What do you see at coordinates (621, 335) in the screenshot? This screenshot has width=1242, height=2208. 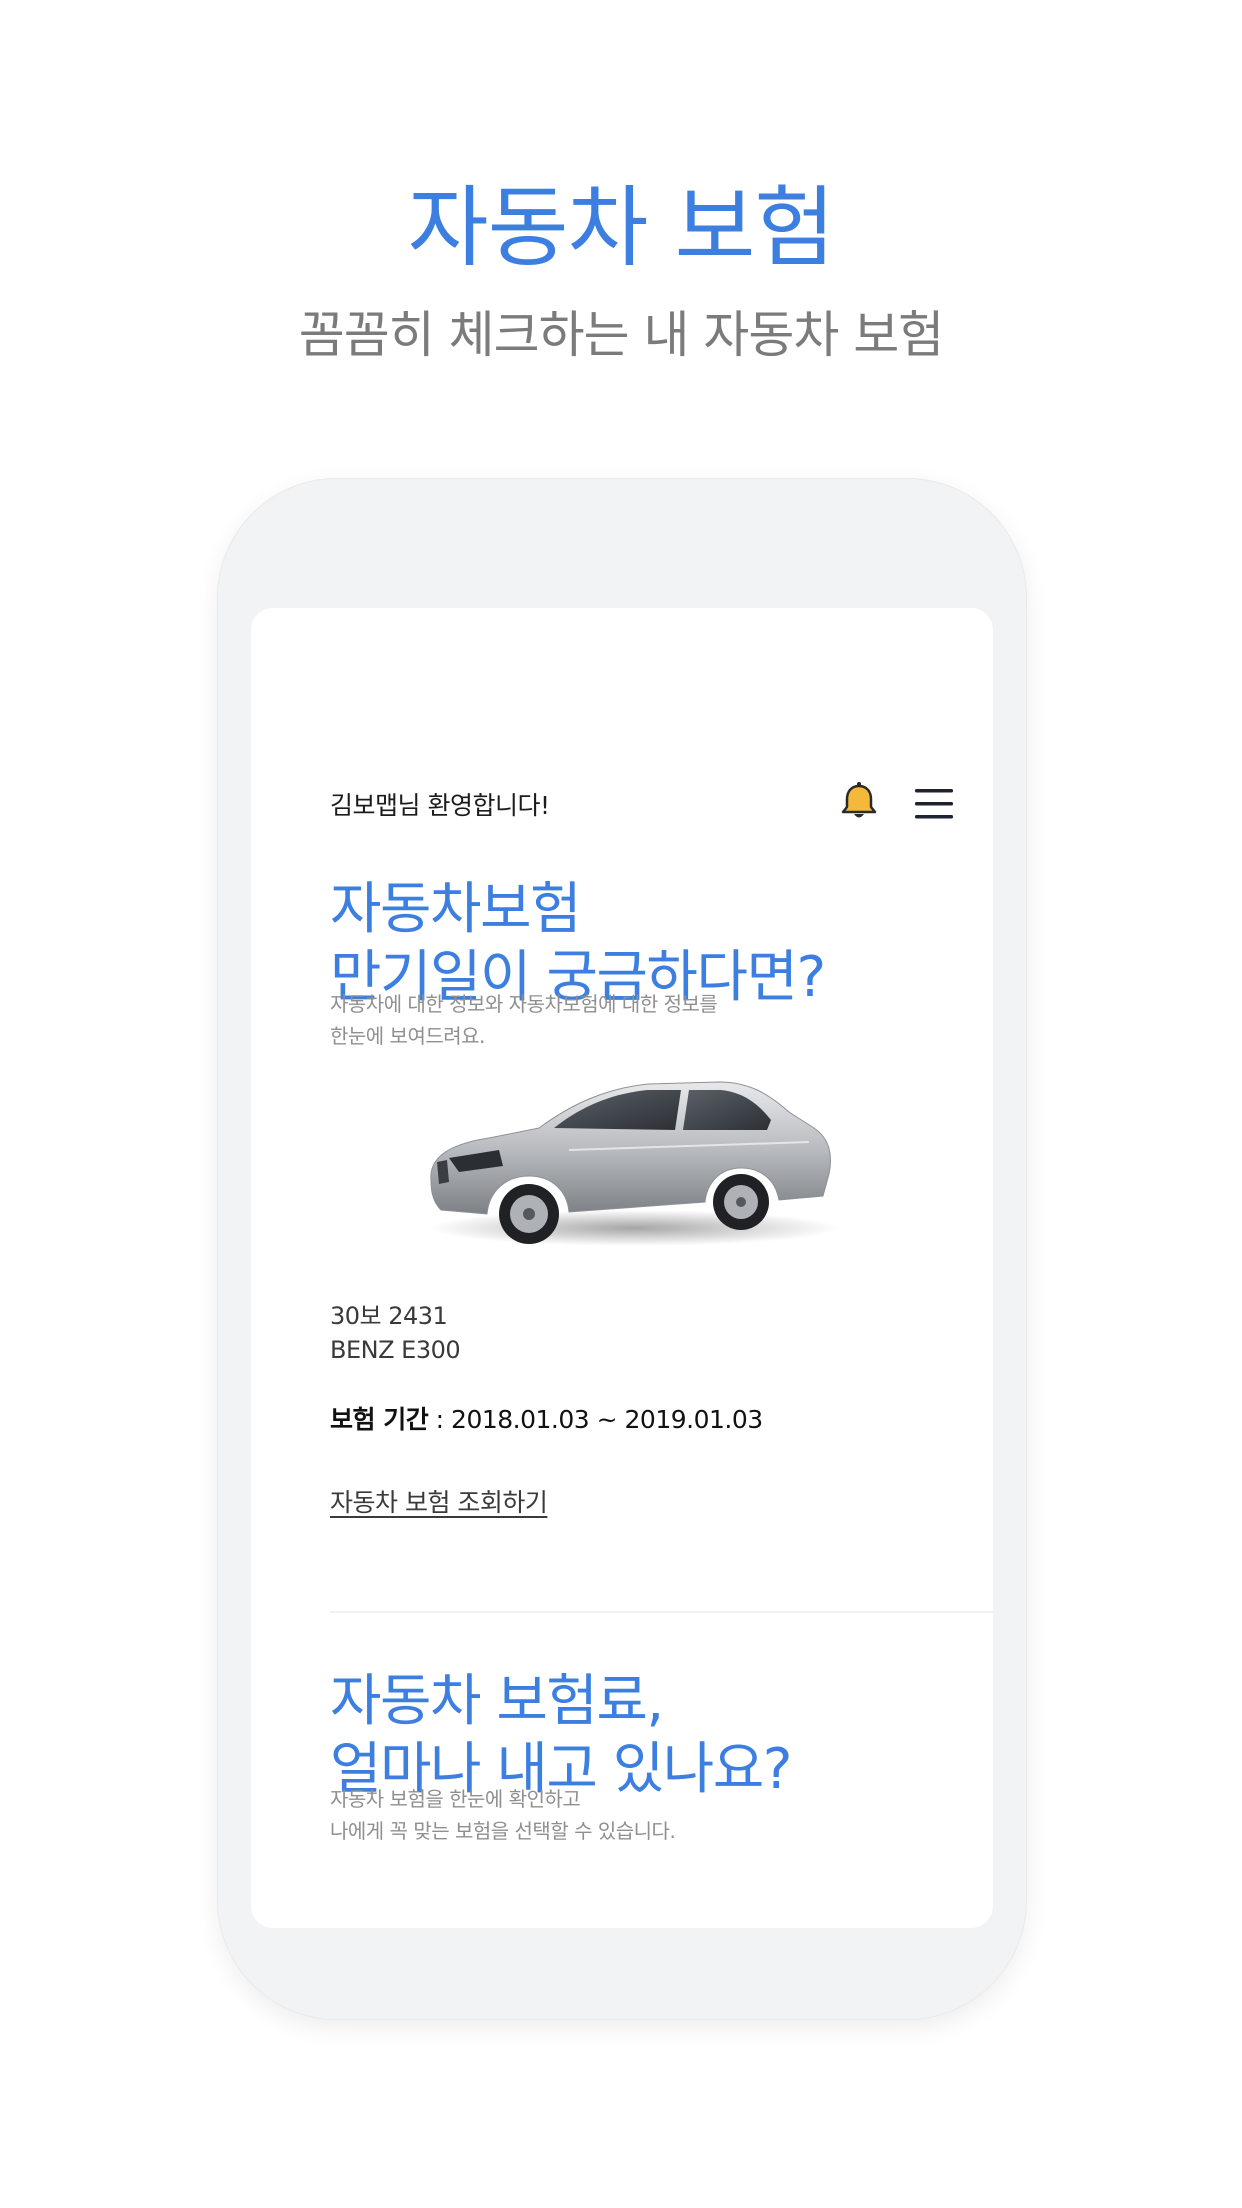 I see `promo-subtitle: 꼼꼼히 체크하는 내 자동차 보험` at bounding box center [621, 335].